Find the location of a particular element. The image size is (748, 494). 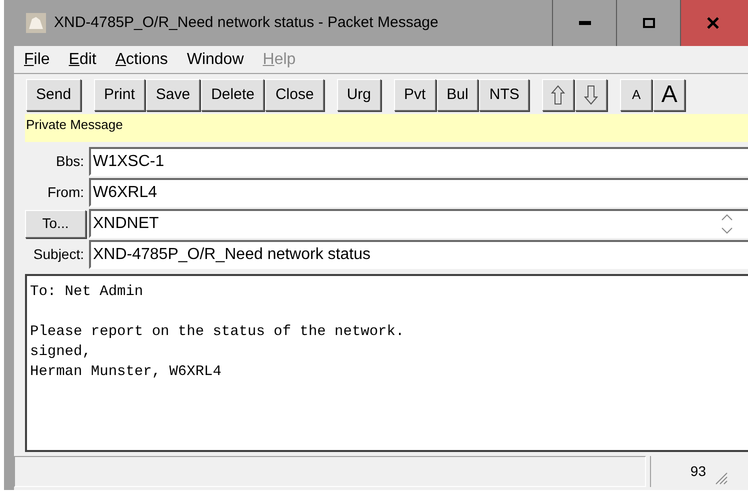

down-arrow-button is located at coordinates (591, 95).